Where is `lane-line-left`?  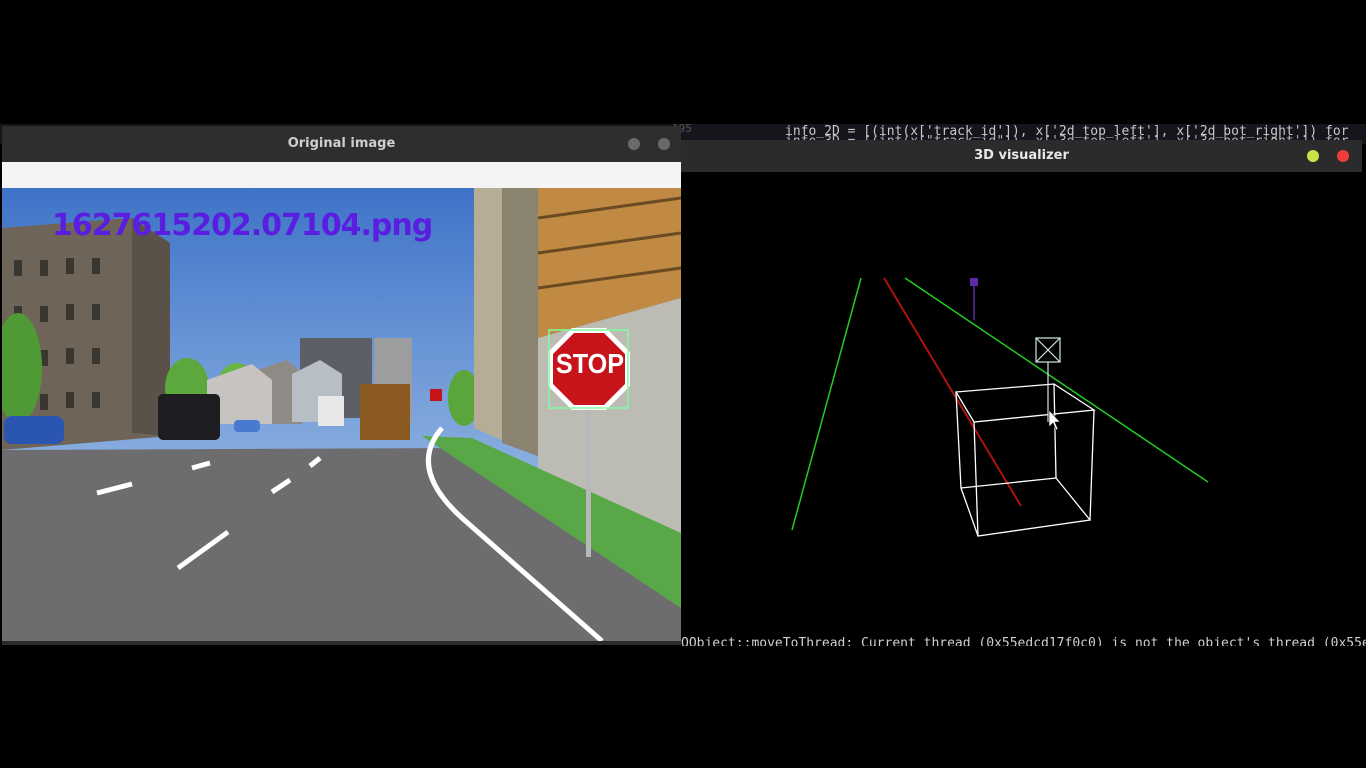
lane-line-left is located at coordinates (826, 404).